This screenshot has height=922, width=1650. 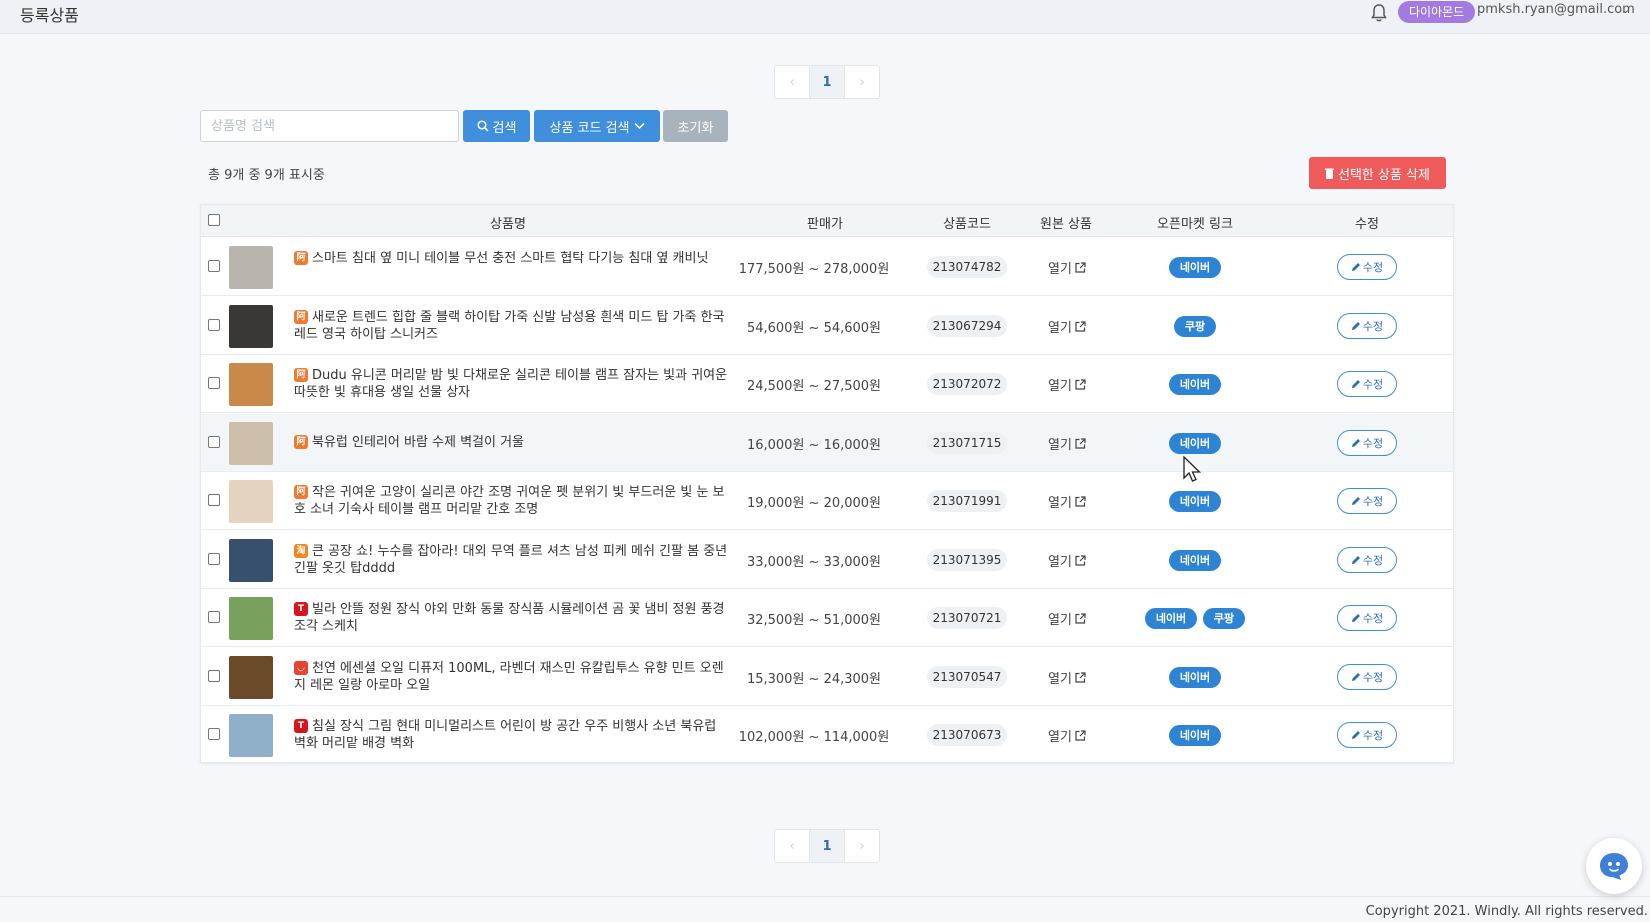 I want to click on chat-bot-icon, so click(x=1614, y=866).